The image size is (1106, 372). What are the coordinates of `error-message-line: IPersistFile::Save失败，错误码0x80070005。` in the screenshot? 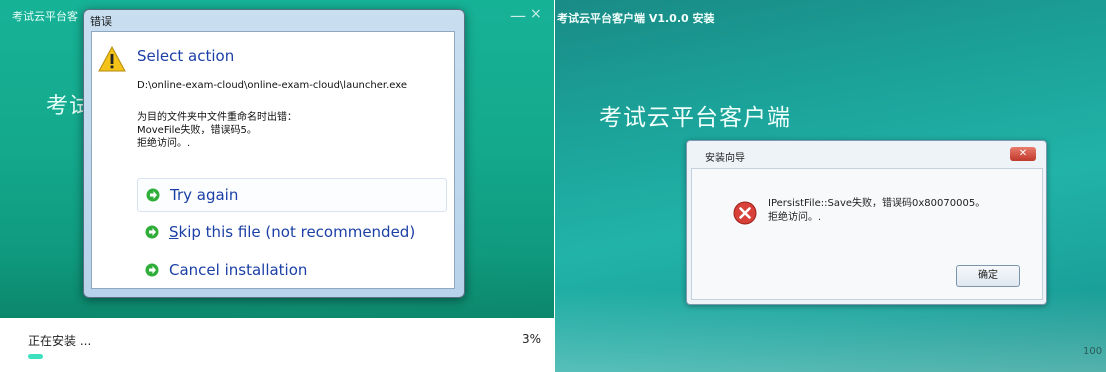 It's located at (877, 203).